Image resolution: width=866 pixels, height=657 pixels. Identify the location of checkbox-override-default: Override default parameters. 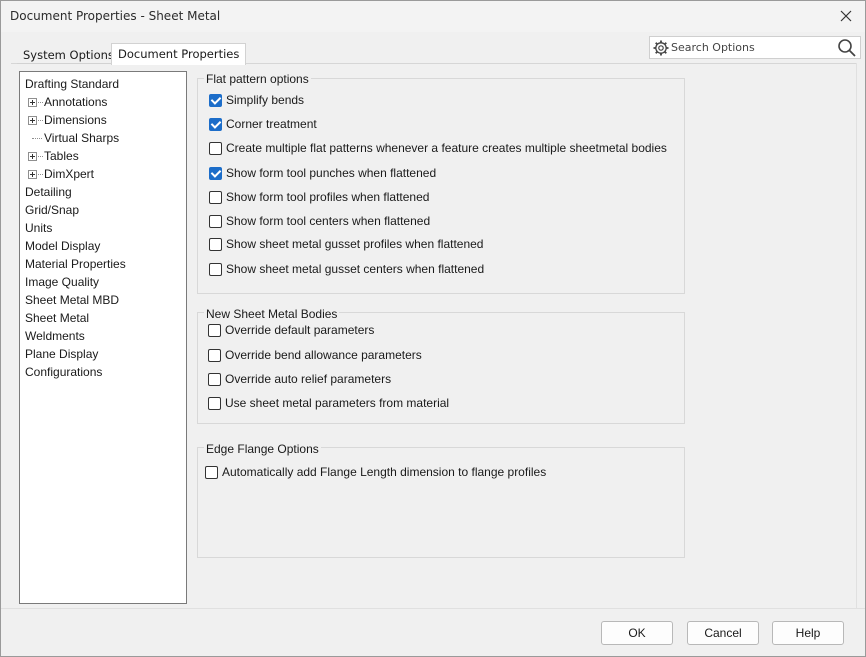
(291, 330).